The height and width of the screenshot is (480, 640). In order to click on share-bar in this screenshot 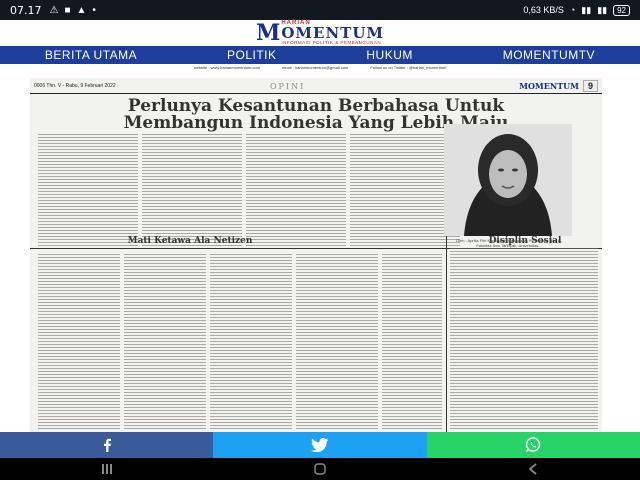, I will do `click(320, 445)`.